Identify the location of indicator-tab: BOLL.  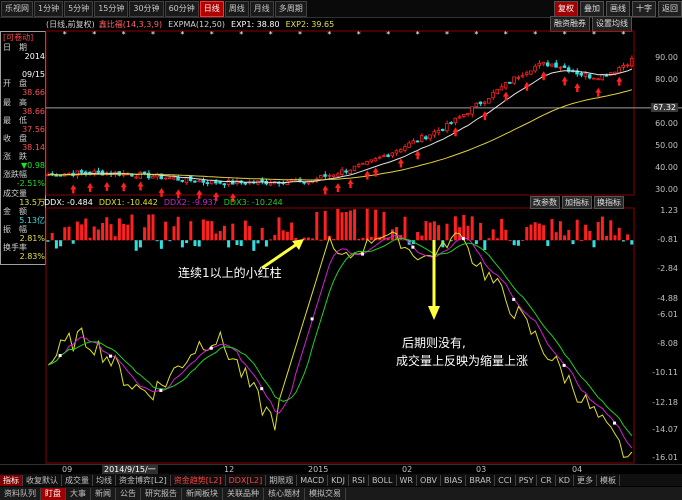
(383, 480).